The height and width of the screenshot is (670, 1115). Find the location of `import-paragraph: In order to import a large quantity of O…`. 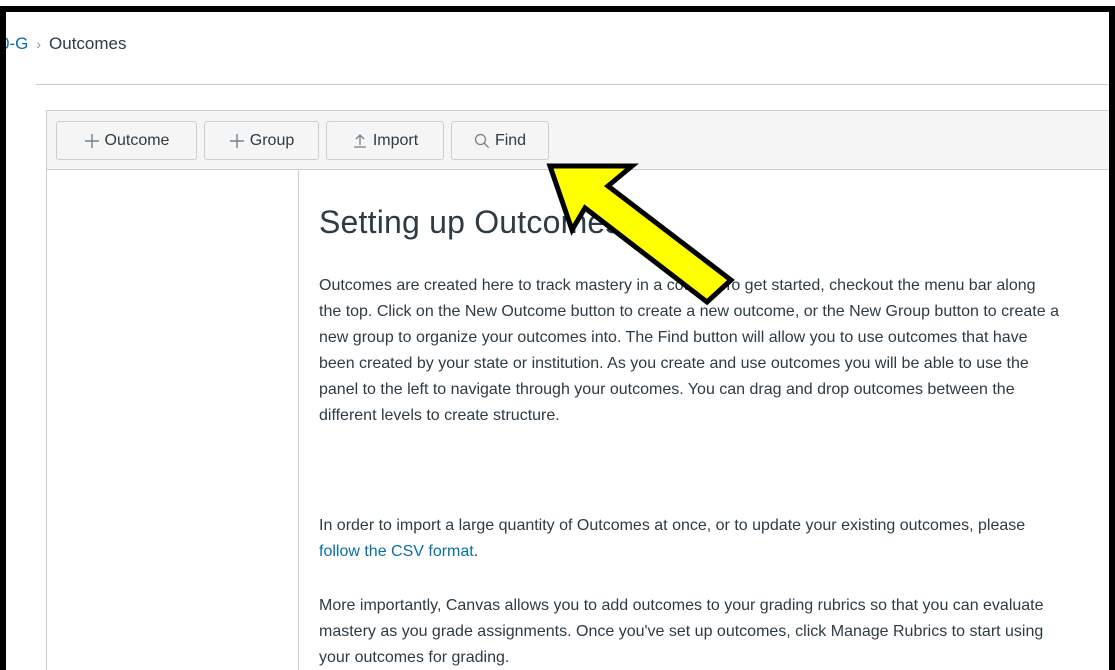

import-paragraph: In order to import a large quantity of O… is located at coordinates (689, 539).